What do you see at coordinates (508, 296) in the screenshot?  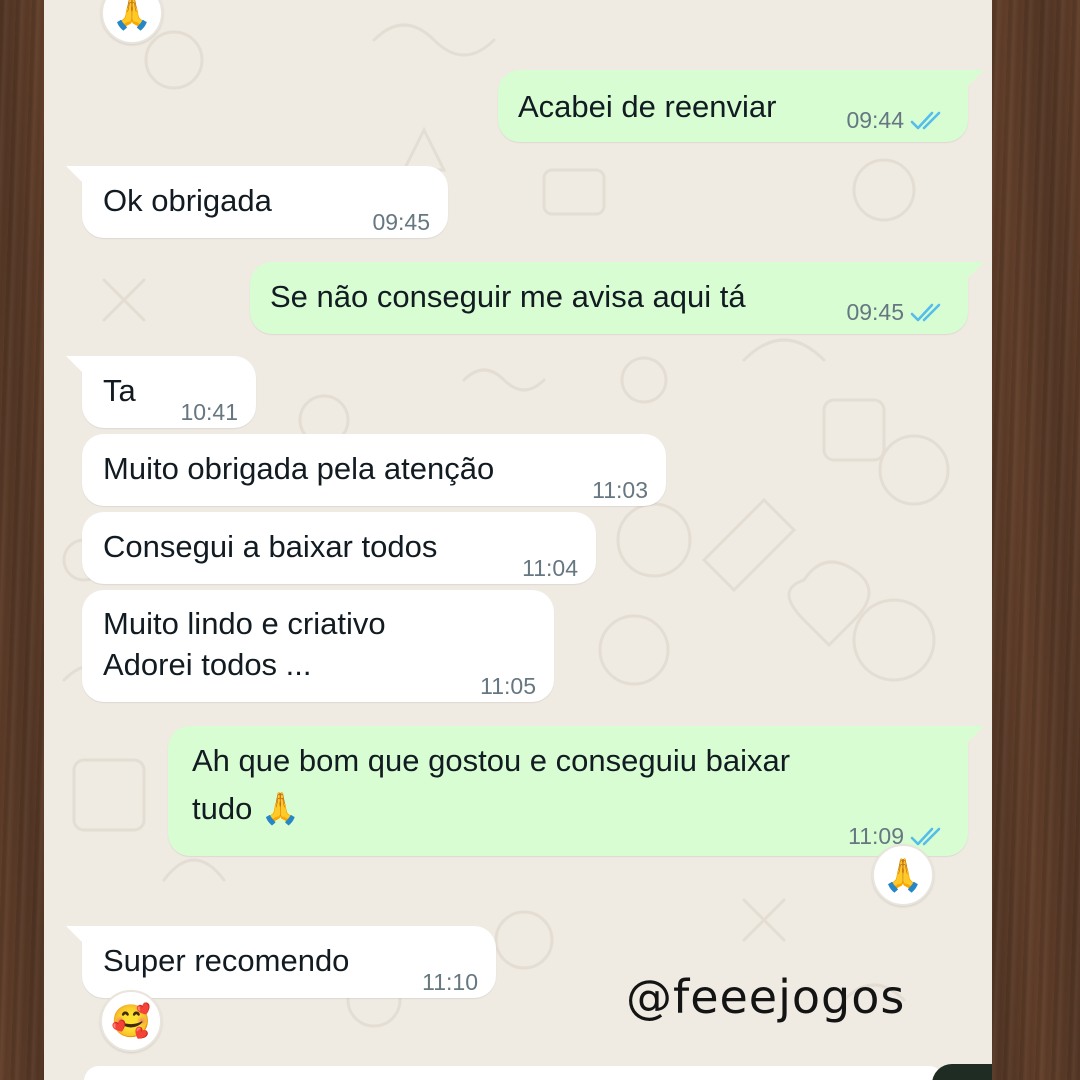 I see `message-text: Se não conseguir me avisa aqui tá` at bounding box center [508, 296].